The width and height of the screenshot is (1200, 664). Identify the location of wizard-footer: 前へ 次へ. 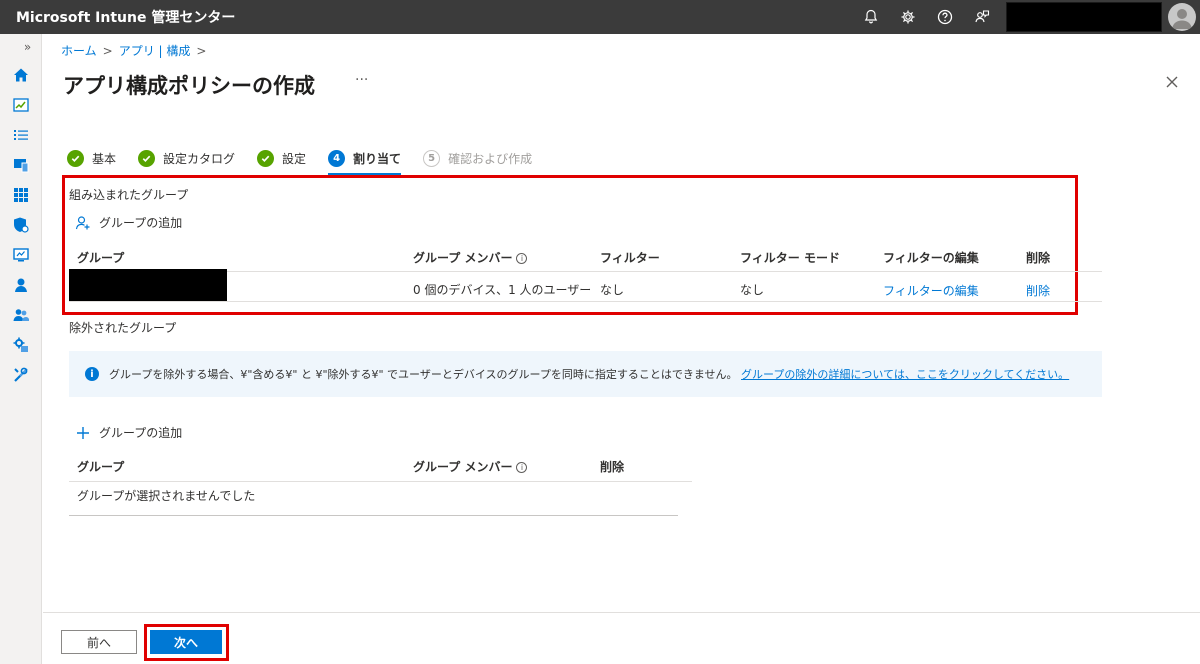
(621, 638).